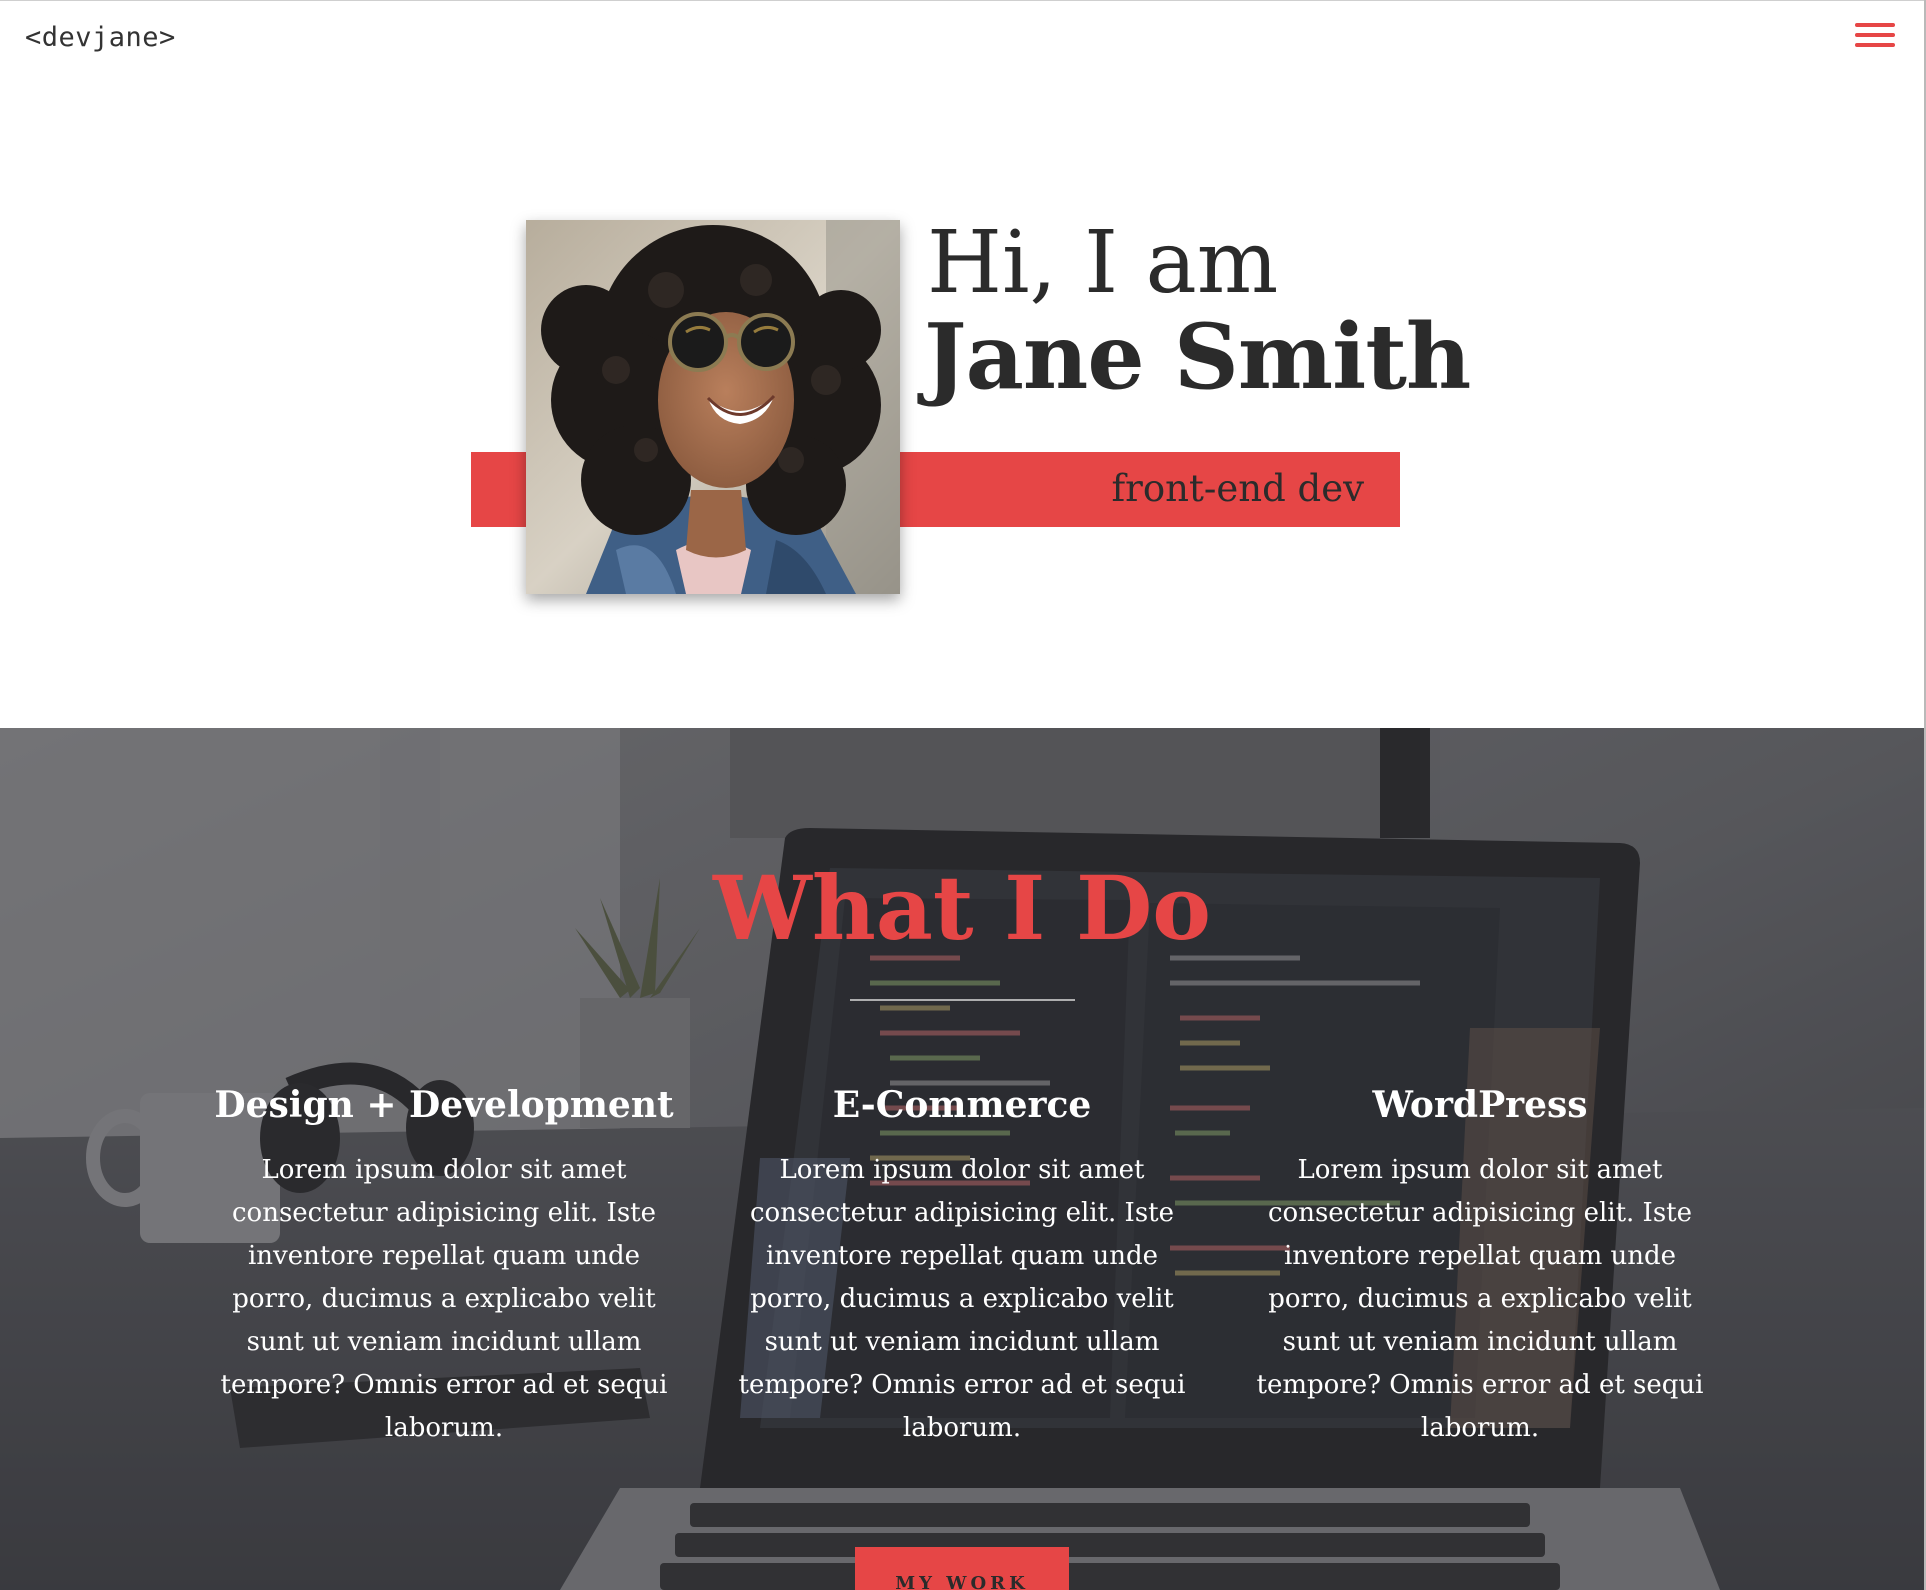  What do you see at coordinates (100, 37) in the screenshot?
I see `site-logo: <devjane>` at bounding box center [100, 37].